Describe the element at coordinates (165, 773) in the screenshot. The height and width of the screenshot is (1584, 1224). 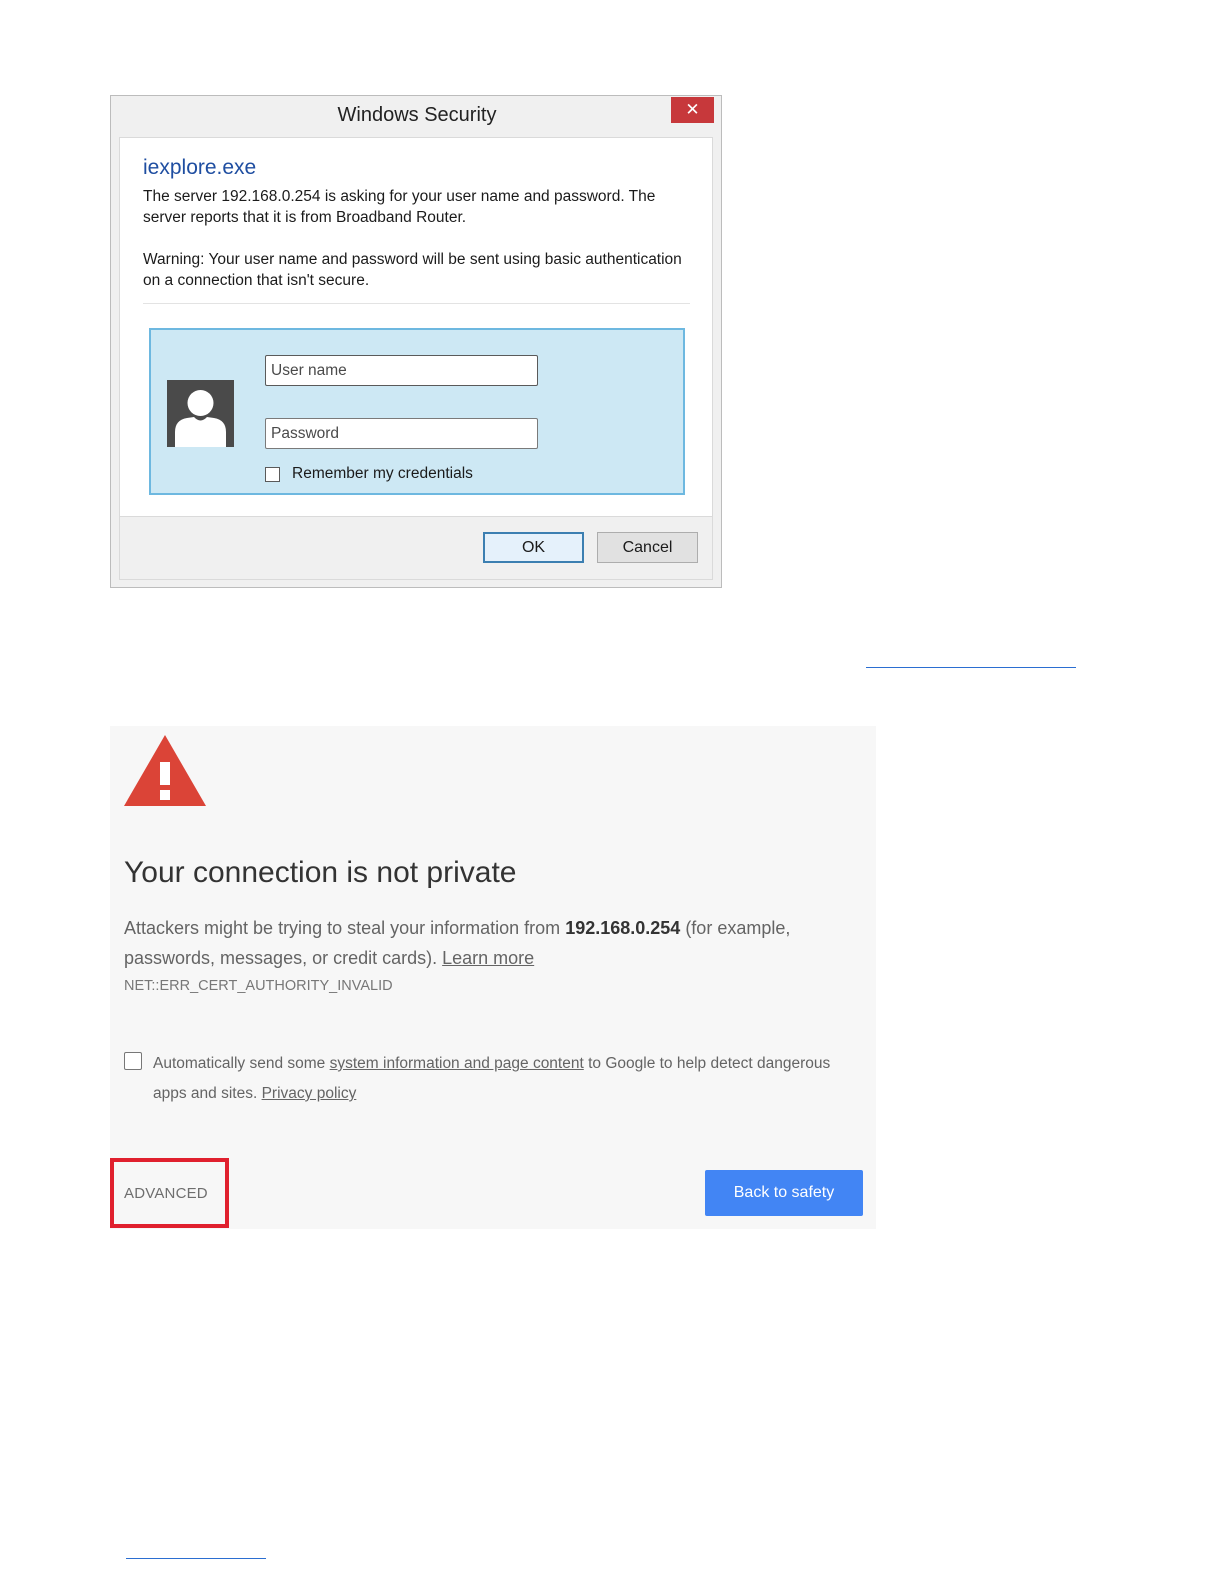
I see `warning-triangle-icon` at that location.